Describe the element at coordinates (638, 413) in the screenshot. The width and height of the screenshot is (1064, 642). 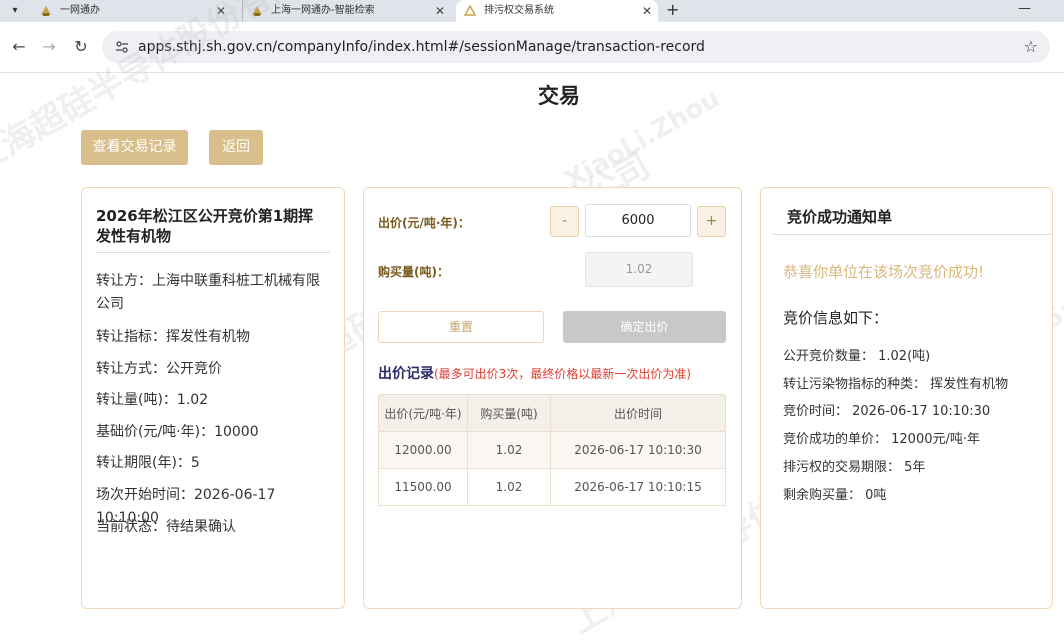
I see `column-header: 出价时间` at that location.